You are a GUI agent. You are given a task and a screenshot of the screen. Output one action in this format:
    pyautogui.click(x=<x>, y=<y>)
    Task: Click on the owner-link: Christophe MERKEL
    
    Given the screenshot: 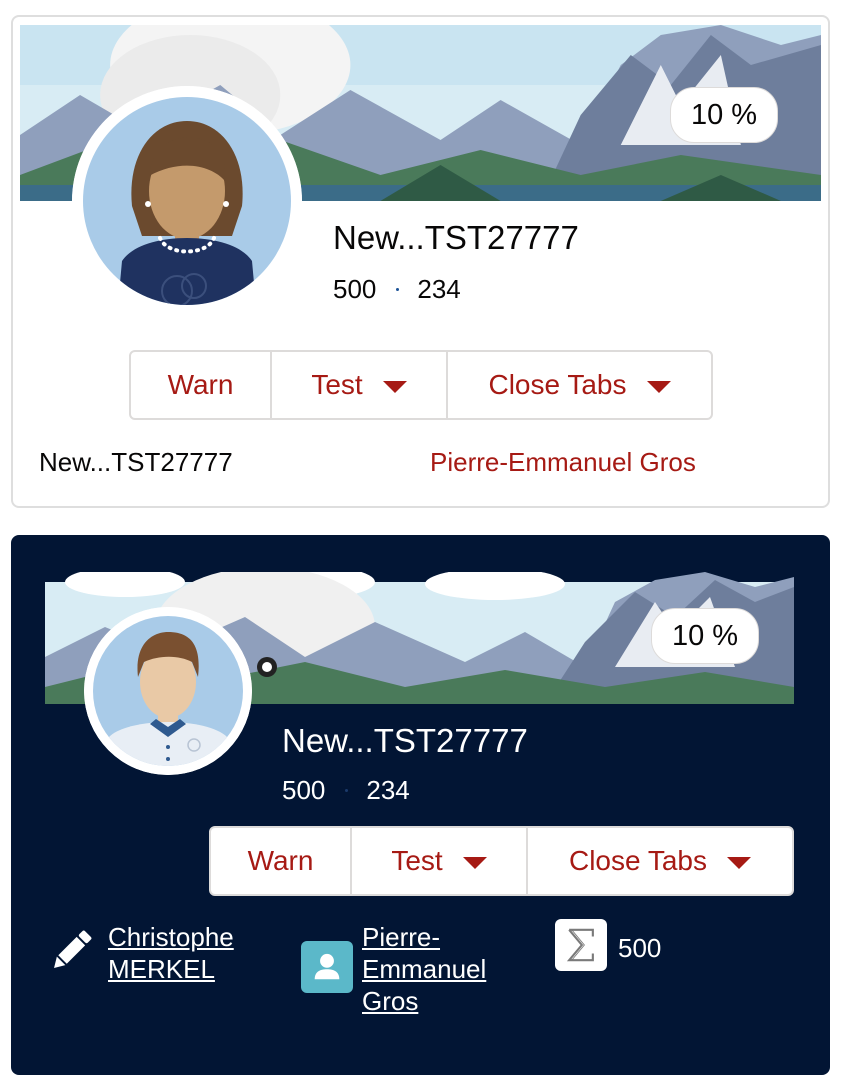 What is the action you would take?
    pyautogui.click(x=171, y=953)
    